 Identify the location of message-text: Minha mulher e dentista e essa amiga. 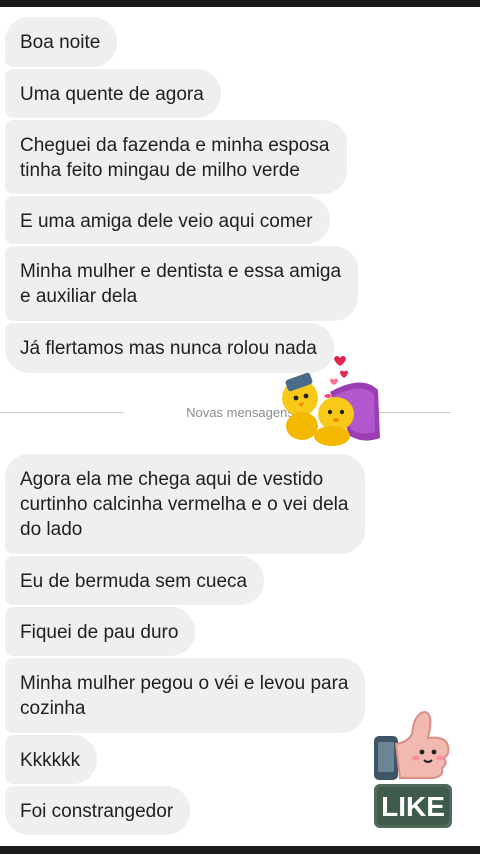
(181, 271).